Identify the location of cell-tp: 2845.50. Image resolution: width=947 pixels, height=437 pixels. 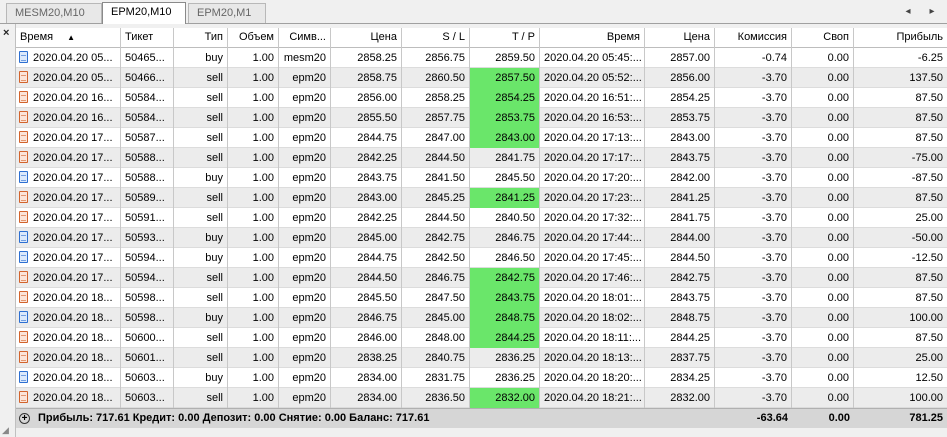
(505, 178).